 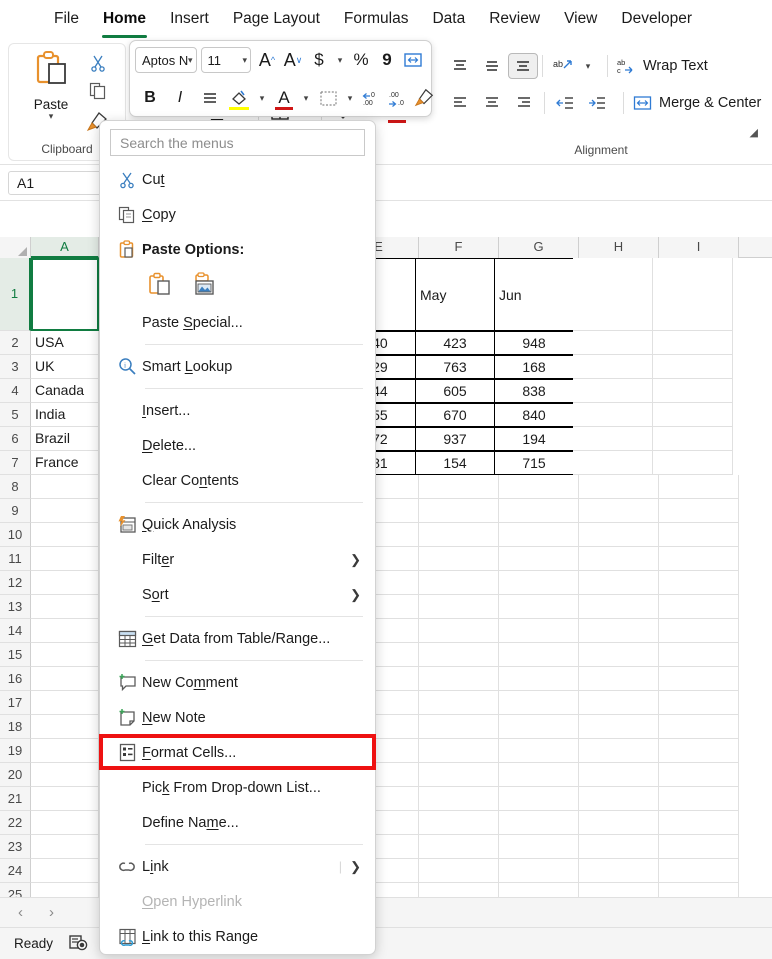 What do you see at coordinates (693, 415) in the screenshot?
I see `cell-I5` at bounding box center [693, 415].